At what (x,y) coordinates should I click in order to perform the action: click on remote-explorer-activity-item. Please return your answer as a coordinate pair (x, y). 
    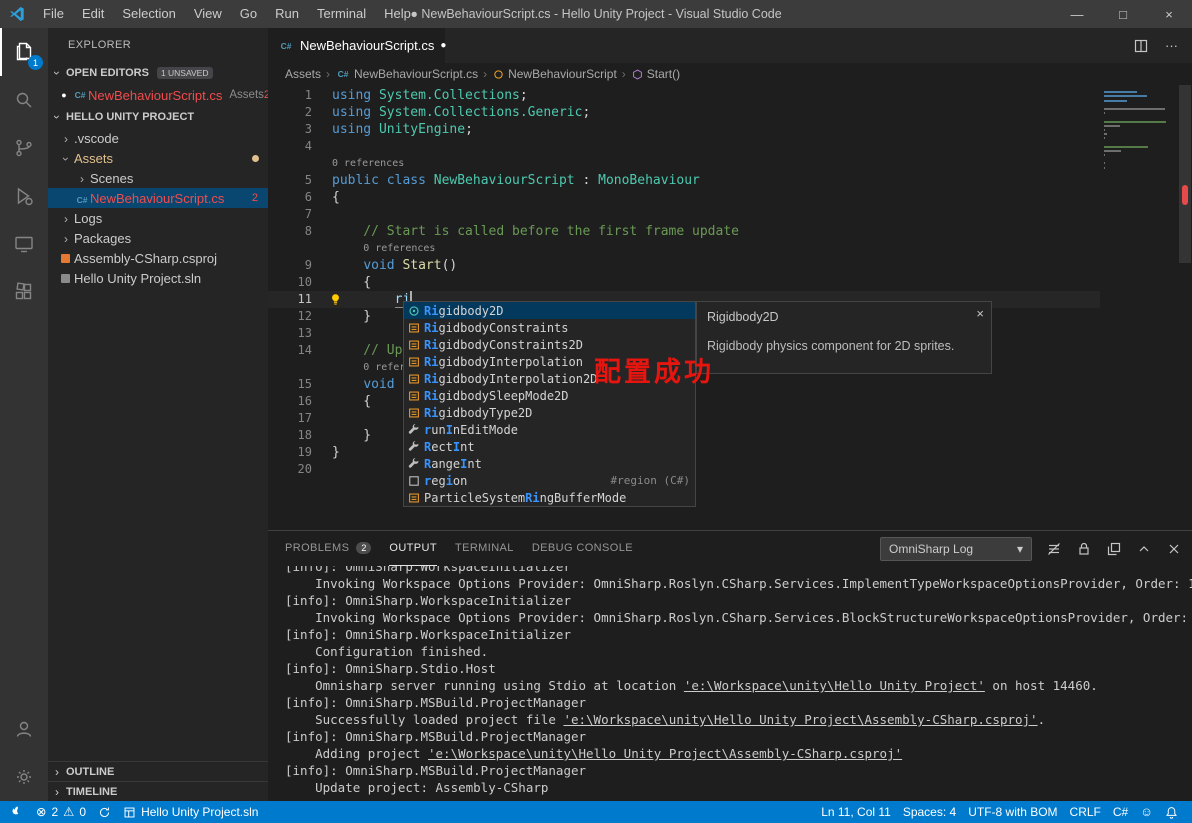
    Looking at the image, I should click on (24, 244).